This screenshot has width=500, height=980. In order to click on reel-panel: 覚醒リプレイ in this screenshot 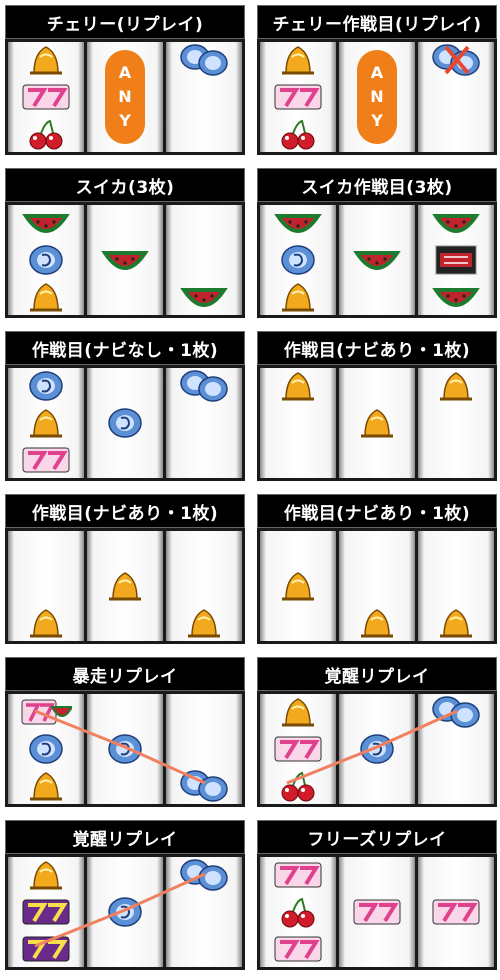, I will do `click(377, 732)`.